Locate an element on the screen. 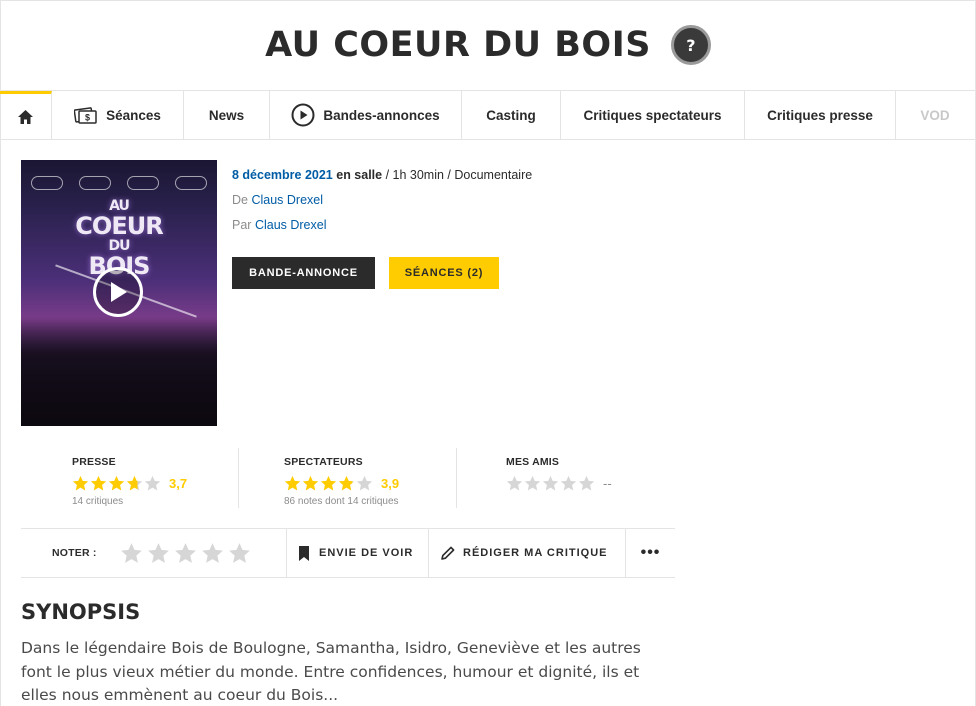 This screenshot has height=706, width=976. poster-title: AU COEUR DU BOIS is located at coordinates (119, 238).